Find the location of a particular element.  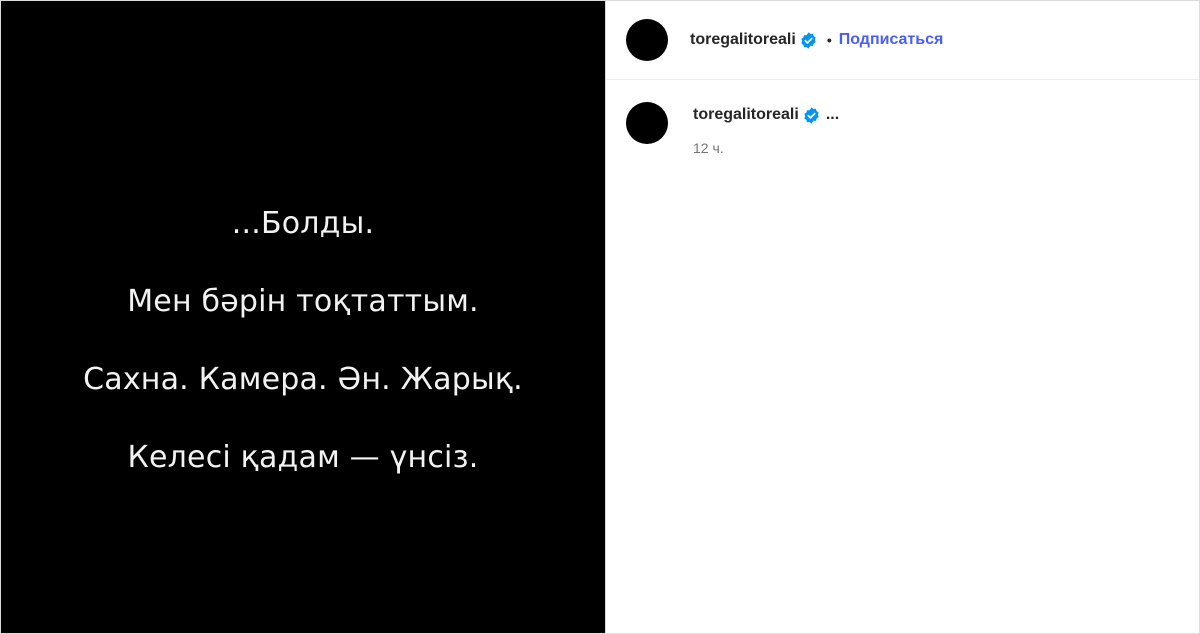

caption-author-avatar is located at coordinates (647, 123).